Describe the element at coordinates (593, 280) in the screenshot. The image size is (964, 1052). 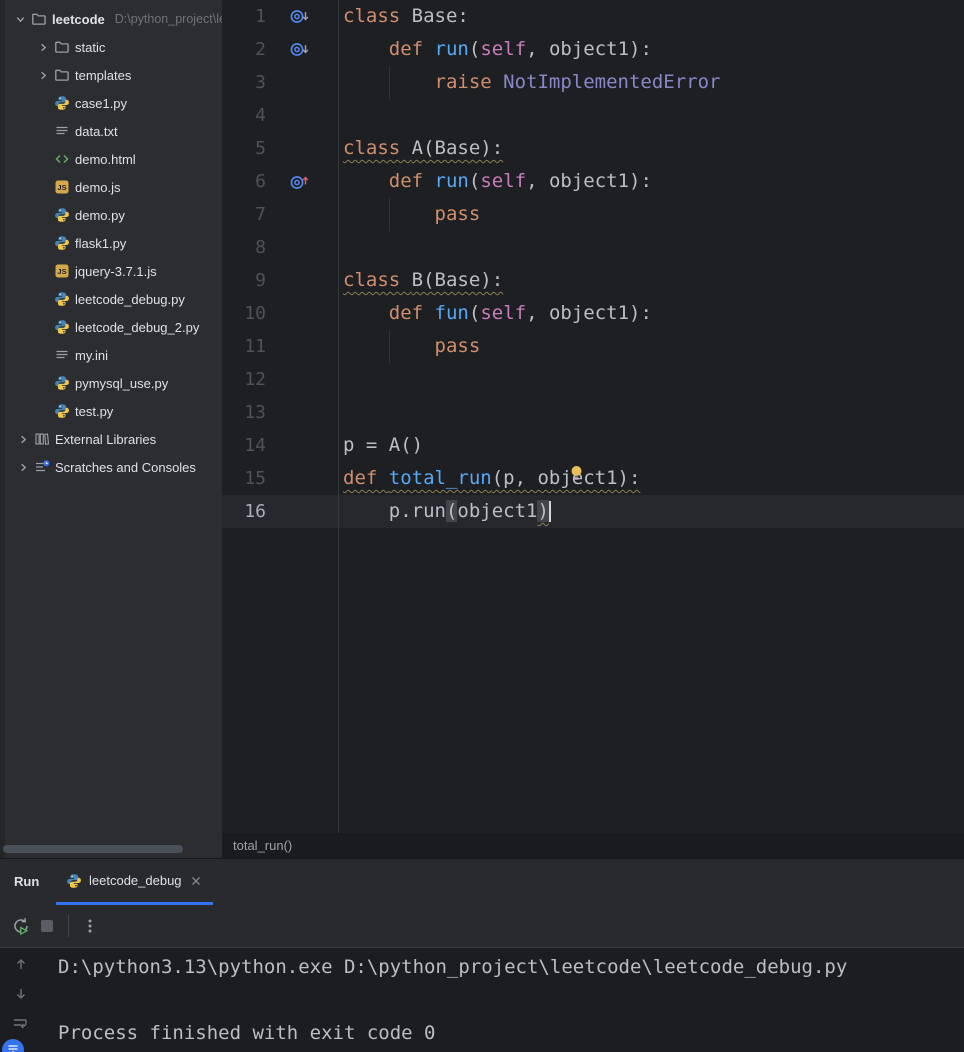
I see `code-line-9: 9 class B(Base):` at that location.